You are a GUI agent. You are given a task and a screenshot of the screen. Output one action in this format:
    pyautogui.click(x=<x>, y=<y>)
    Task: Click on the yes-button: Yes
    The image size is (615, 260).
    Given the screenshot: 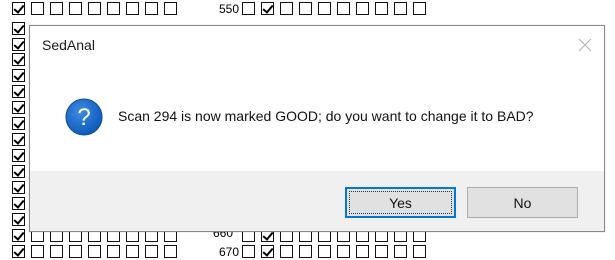 What is the action you would take?
    pyautogui.click(x=400, y=202)
    